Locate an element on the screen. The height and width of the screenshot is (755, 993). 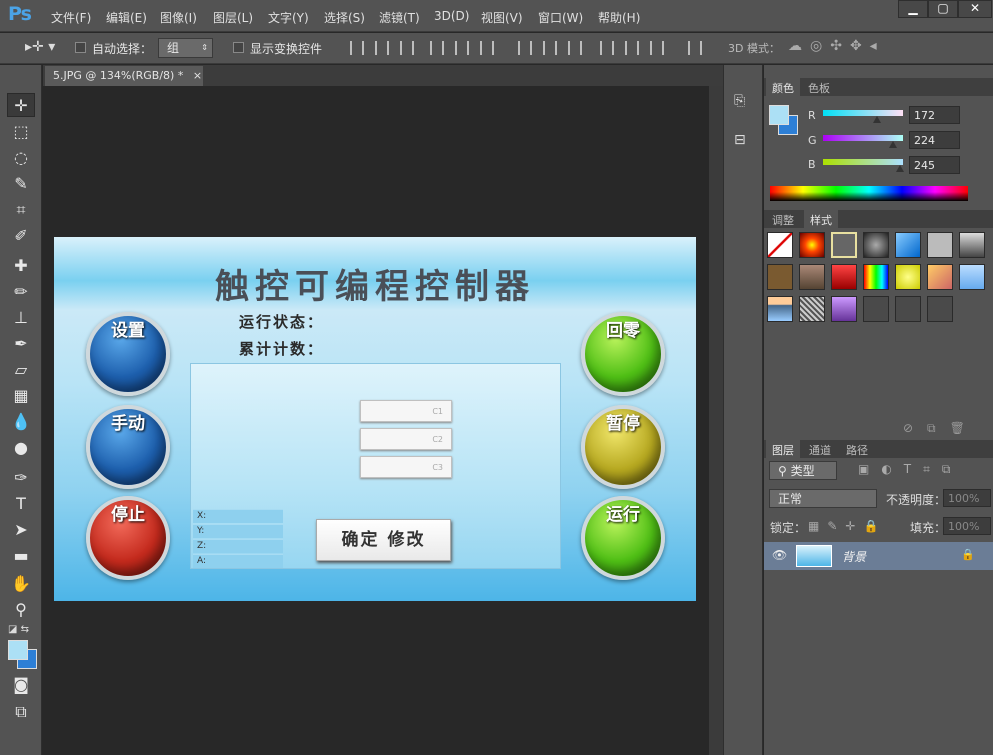
eye-icon: 👁 is located at coordinates (779, 555).